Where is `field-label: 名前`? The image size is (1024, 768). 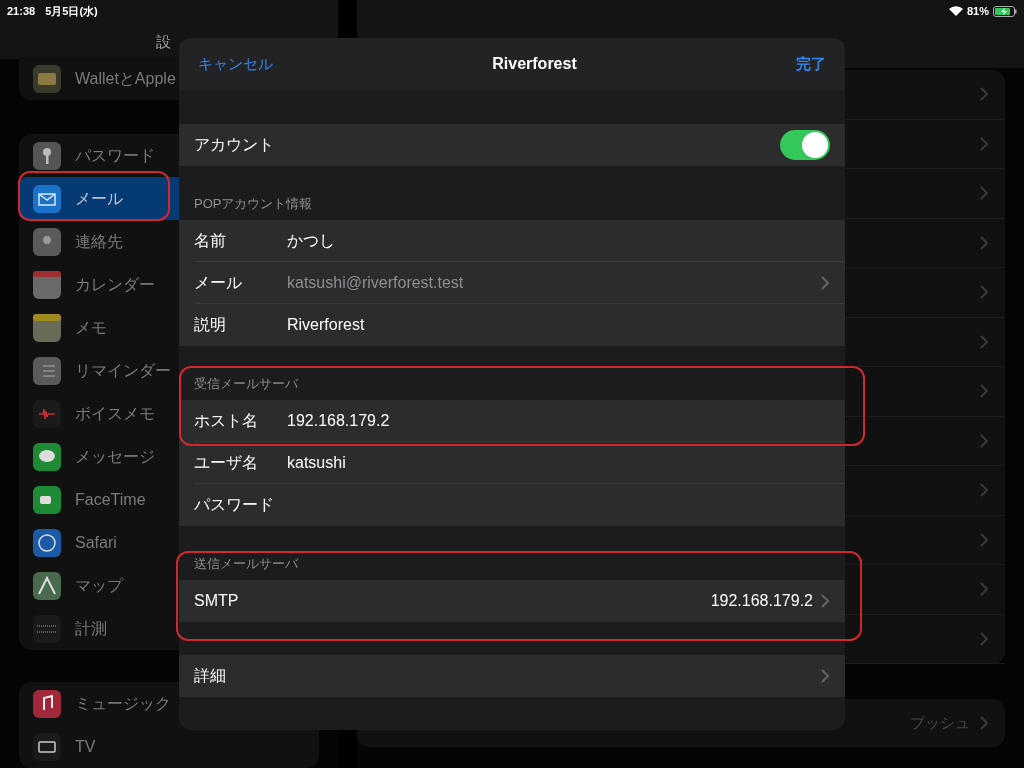 field-label: 名前 is located at coordinates (210, 240).